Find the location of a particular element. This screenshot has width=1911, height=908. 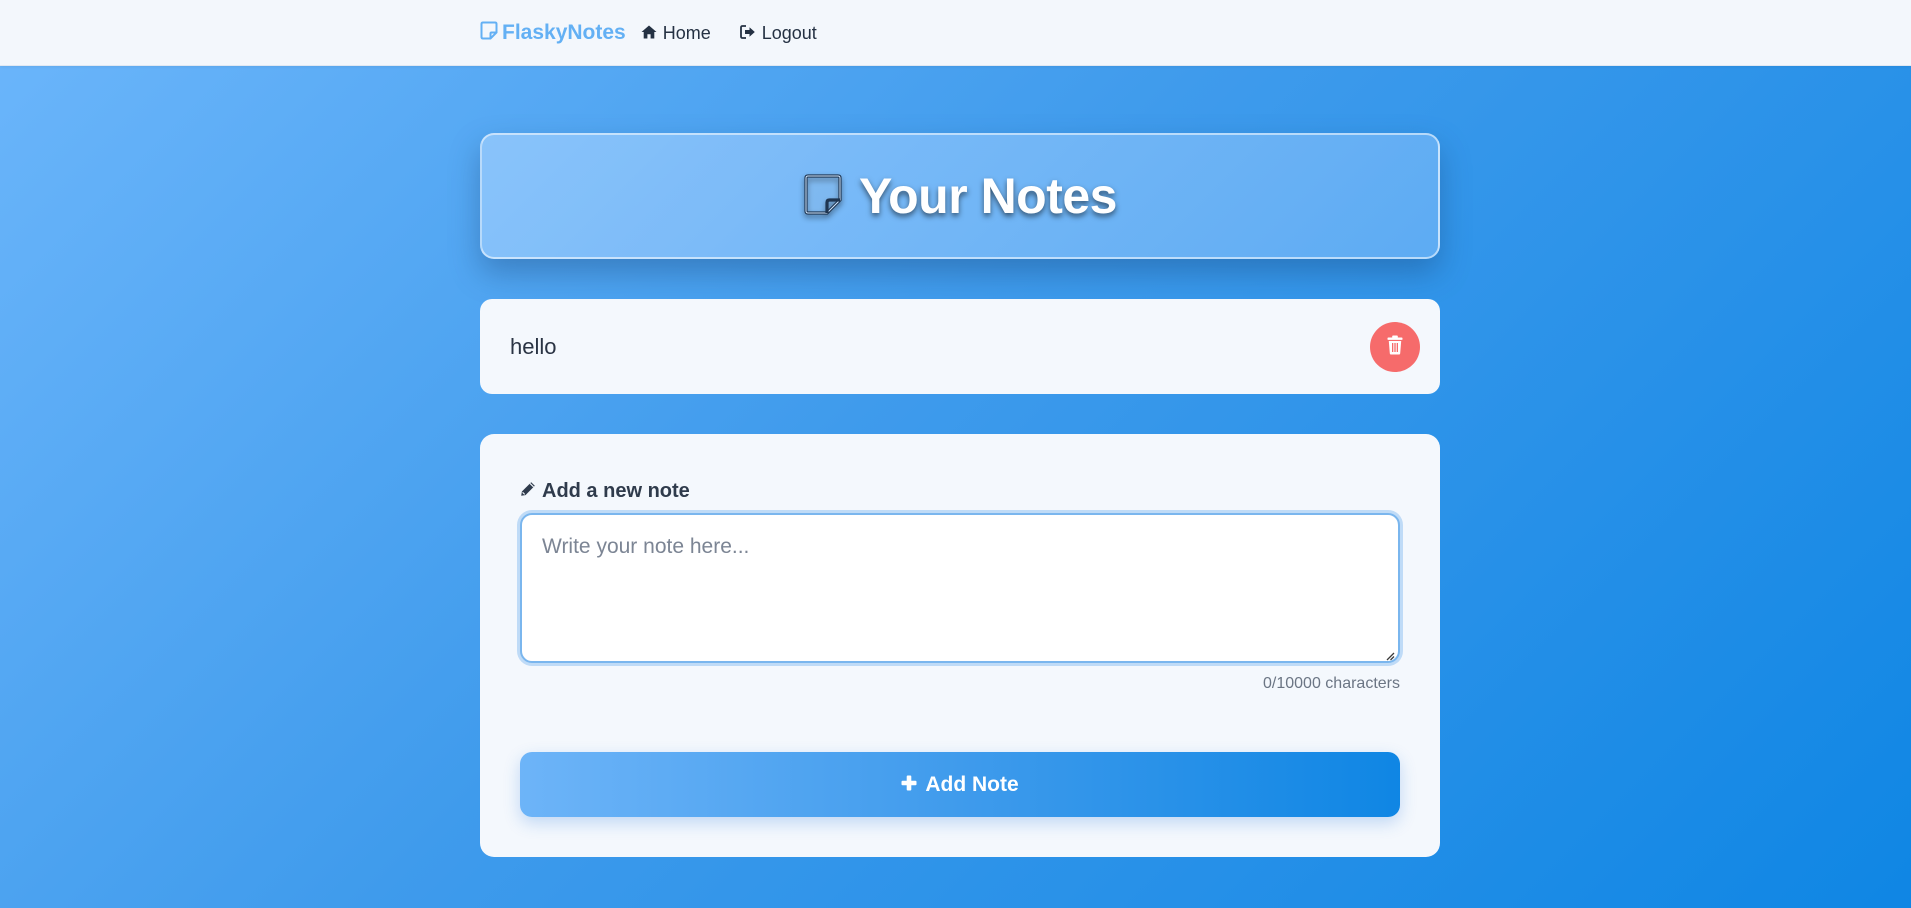

page-title: Your Notes is located at coordinates (988, 196).